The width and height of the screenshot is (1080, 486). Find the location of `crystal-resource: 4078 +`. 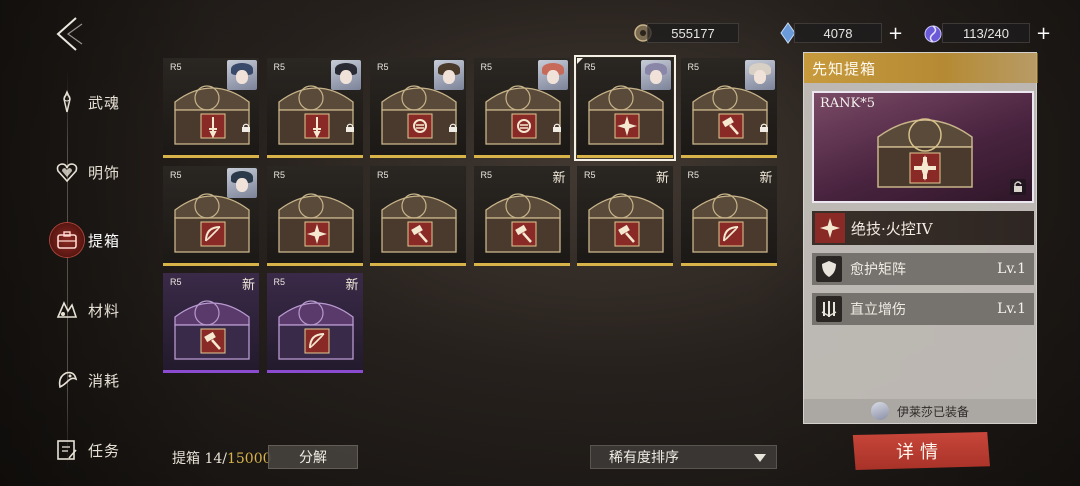

crystal-resource: 4078 + is located at coordinates (840, 33).